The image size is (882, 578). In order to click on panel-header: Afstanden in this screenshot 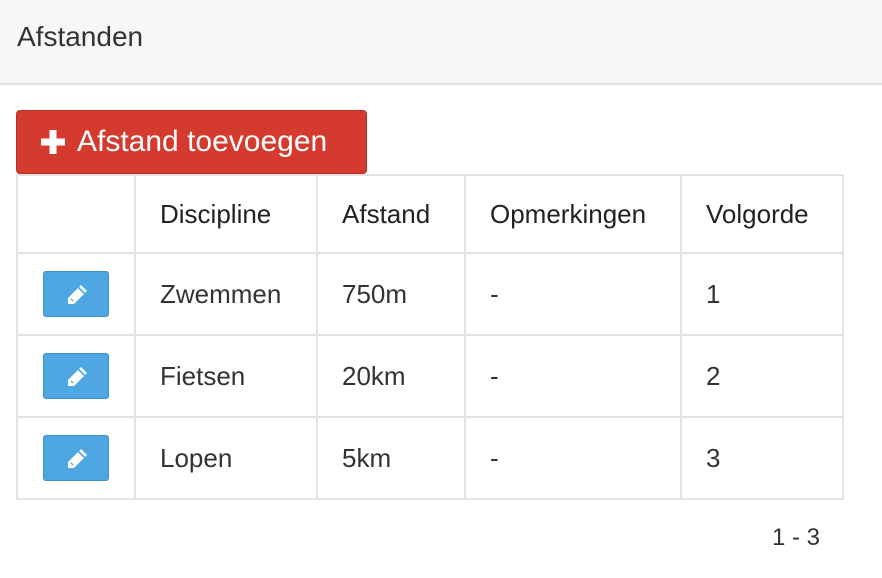, I will do `click(441, 42)`.